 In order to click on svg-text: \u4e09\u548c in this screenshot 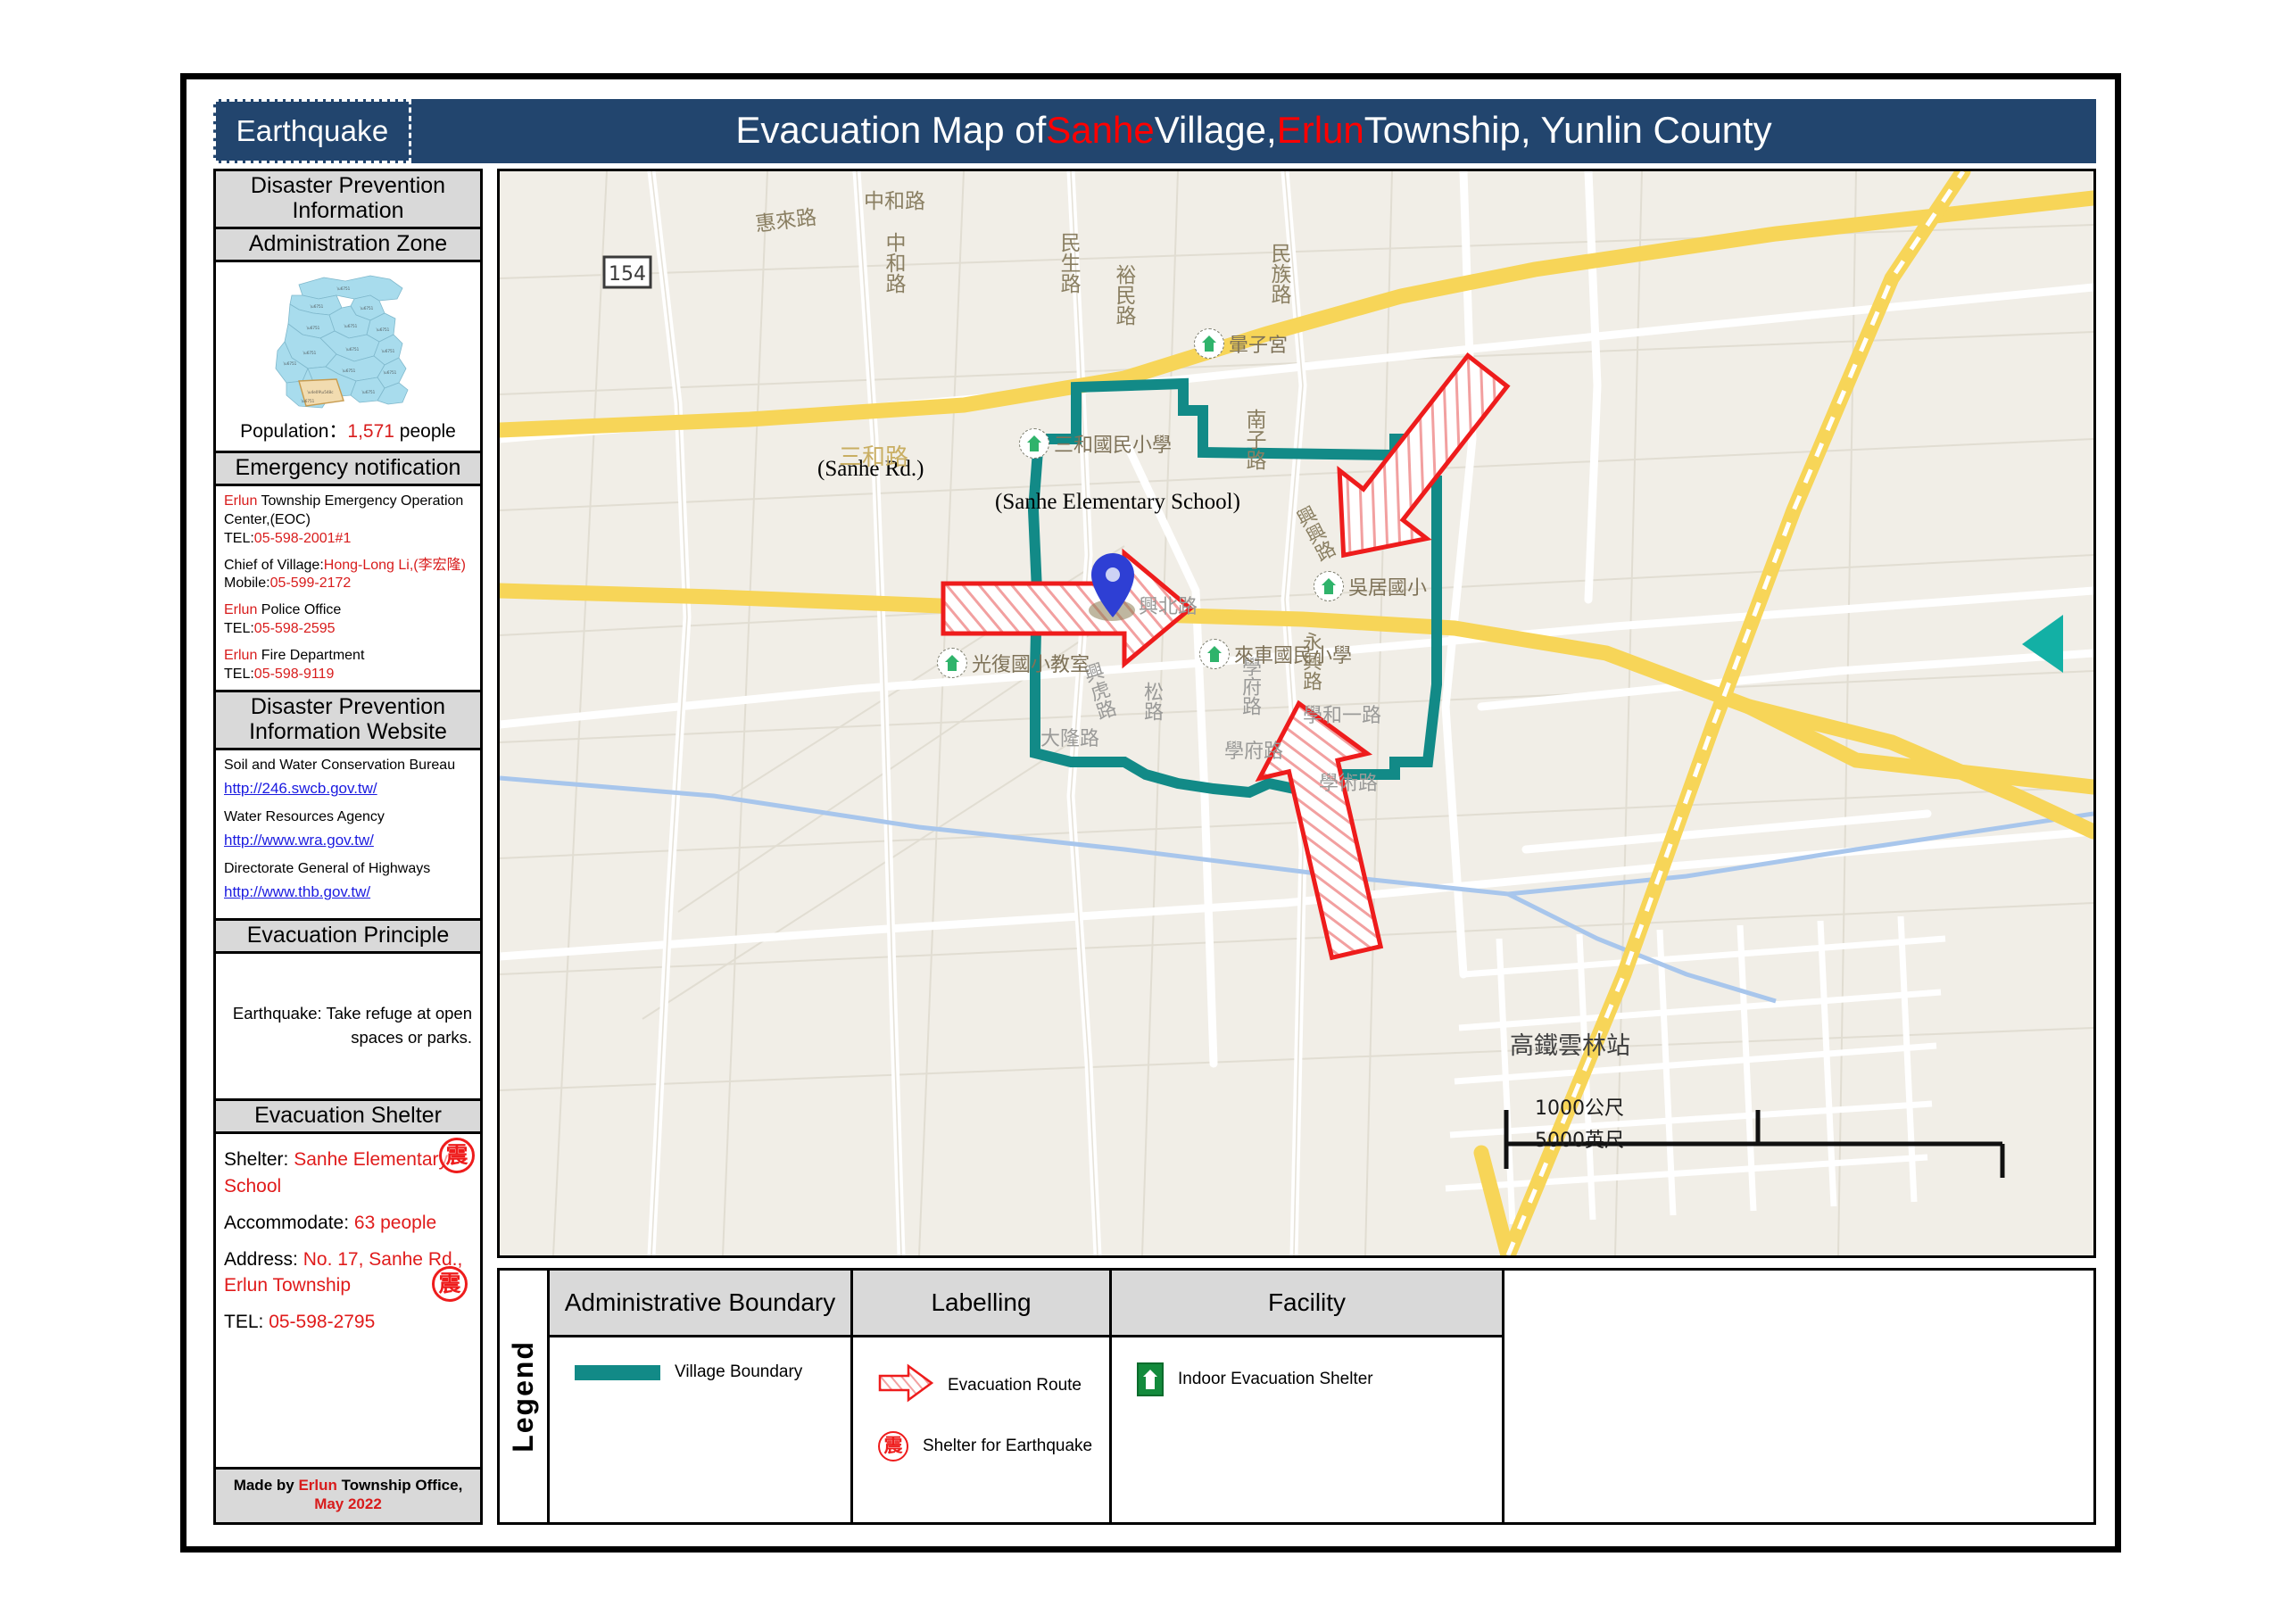, I will do `click(322, 392)`.